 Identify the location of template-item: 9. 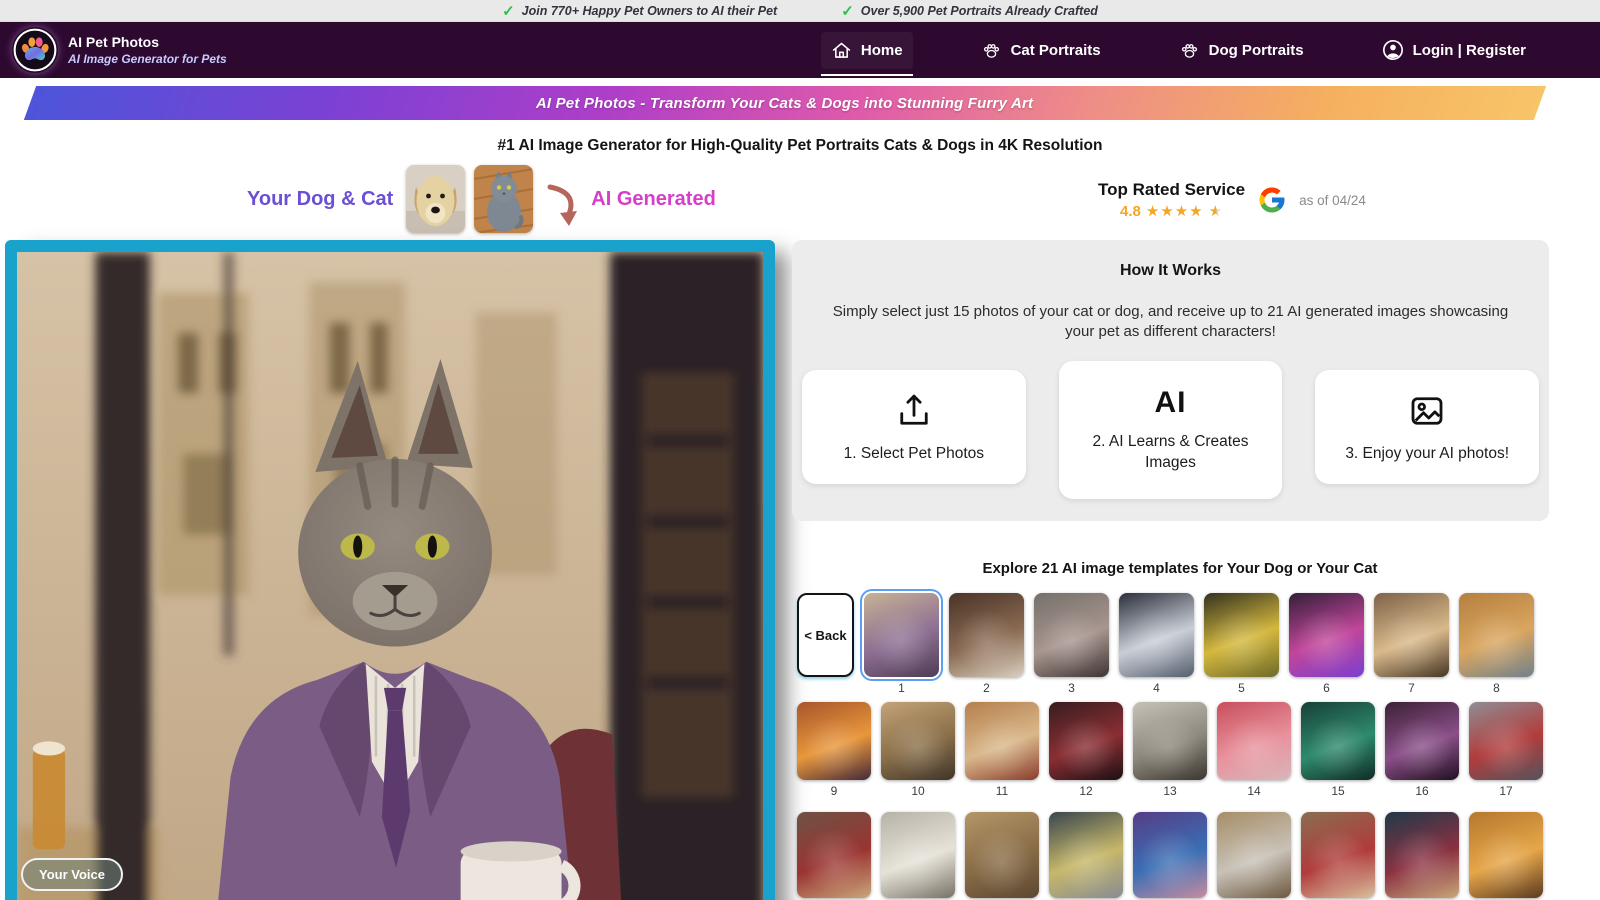
(834, 750).